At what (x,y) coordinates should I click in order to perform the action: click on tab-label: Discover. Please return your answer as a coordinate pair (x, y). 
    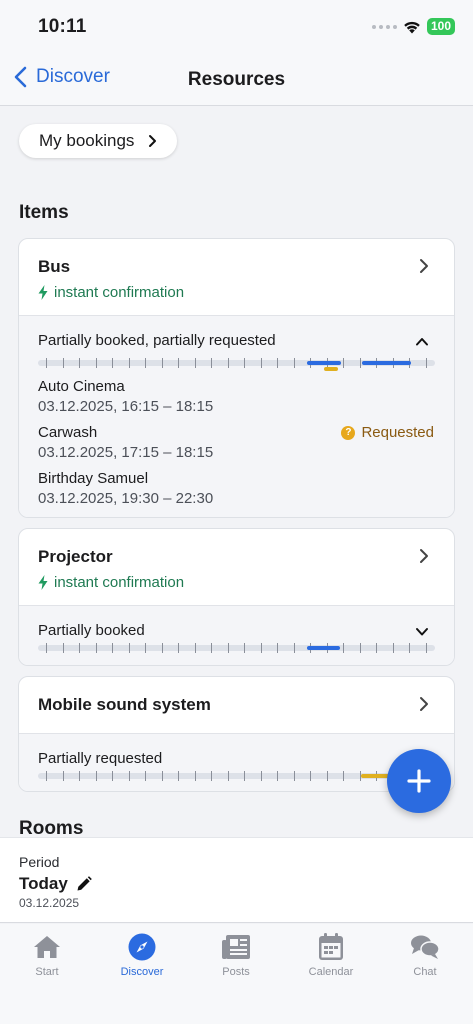
    Looking at the image, I should click on (142, 972).